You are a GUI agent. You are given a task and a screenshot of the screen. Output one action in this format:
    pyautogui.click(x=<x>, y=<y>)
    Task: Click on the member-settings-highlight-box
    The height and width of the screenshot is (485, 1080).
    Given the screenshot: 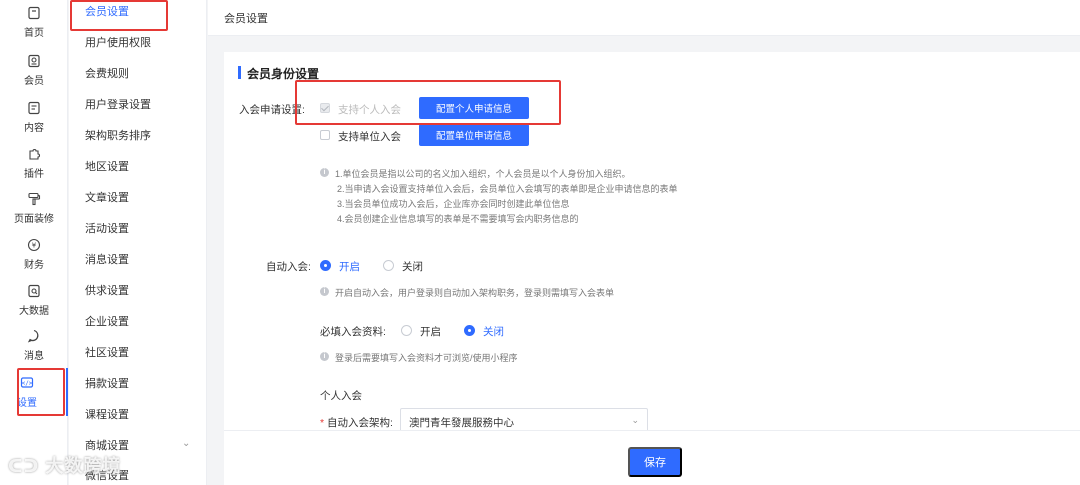 What is the action you would take?
    pyautogui.click(x=119, y=15)
    